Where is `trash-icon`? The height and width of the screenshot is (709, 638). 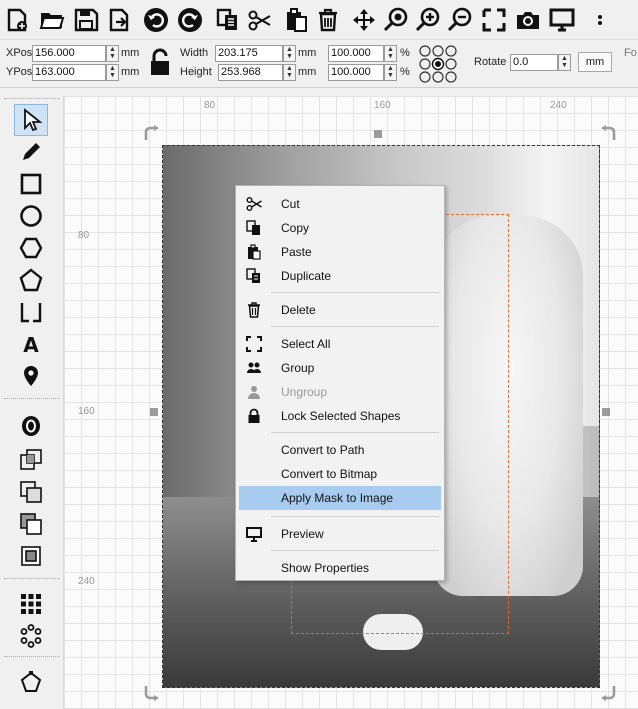
trash-icon is located at coordinates (254, 310).